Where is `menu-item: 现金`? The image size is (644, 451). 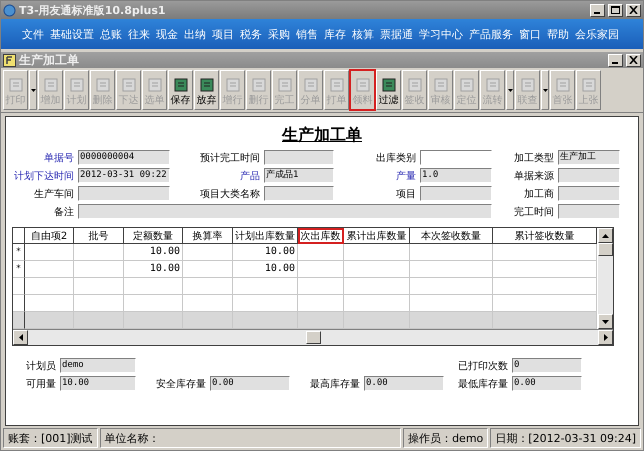
menu-item: 现金 is located at coordinates (167, 34).